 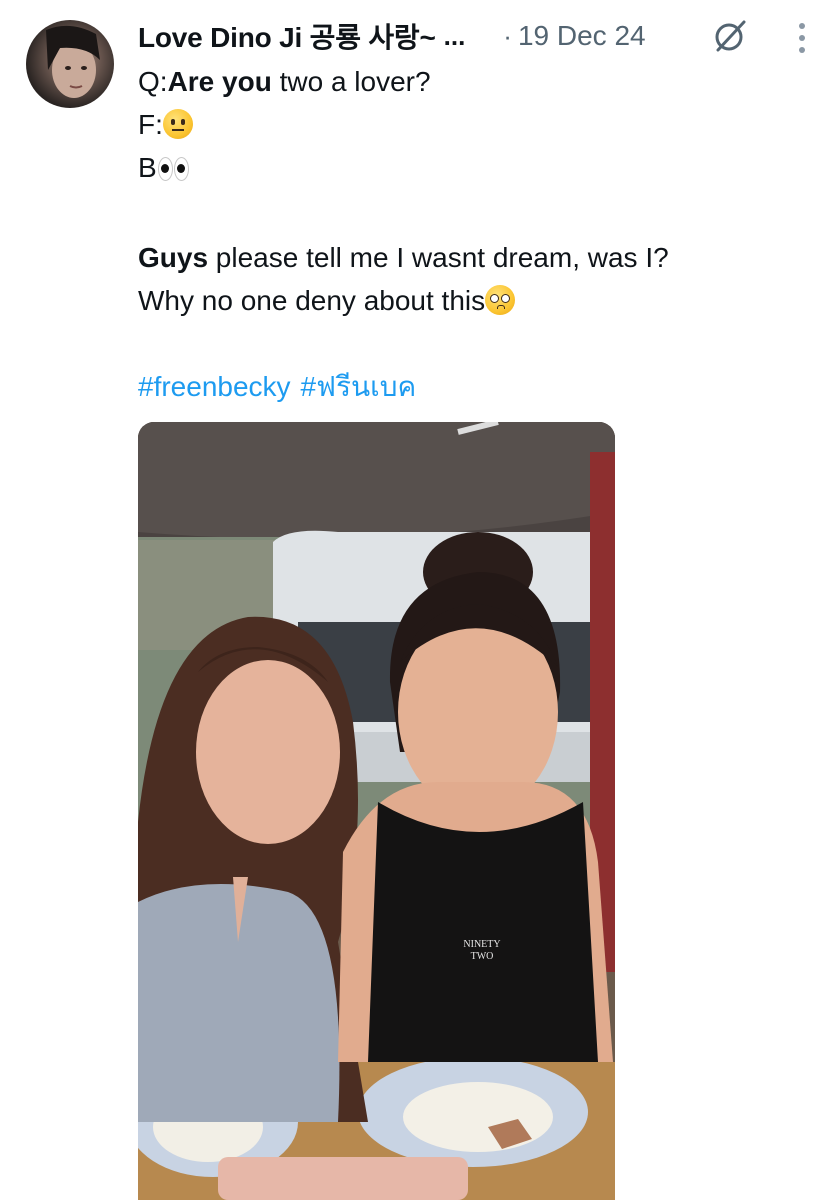 What do you see at coordinates (500, 300) in the screenshot?
I see `pleading-face-emoji-icon` at bounding box center [500, 300].